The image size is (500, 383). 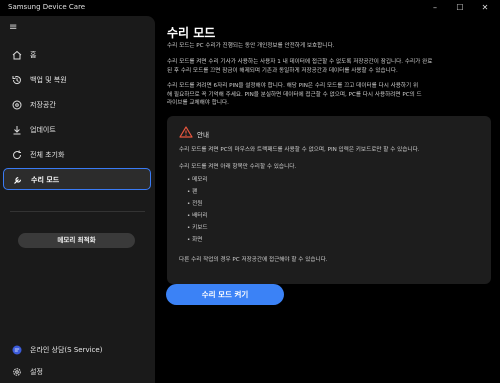 I want to click on sidebar-item-label: 홈, so click(x=33, y=55).